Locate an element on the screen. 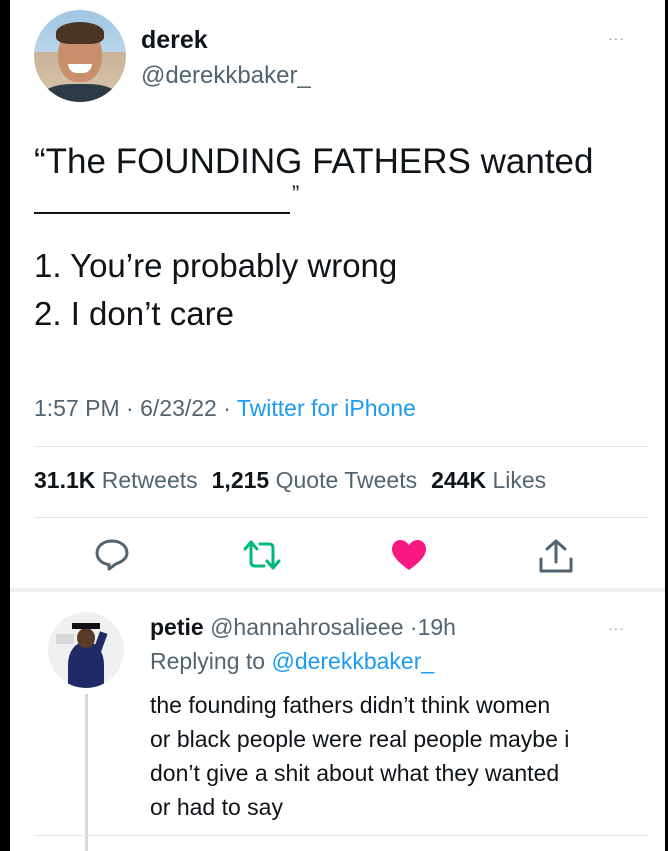 The image size is (668, 851). replying-to-label: Replying to is located at coordinates (208, 661).